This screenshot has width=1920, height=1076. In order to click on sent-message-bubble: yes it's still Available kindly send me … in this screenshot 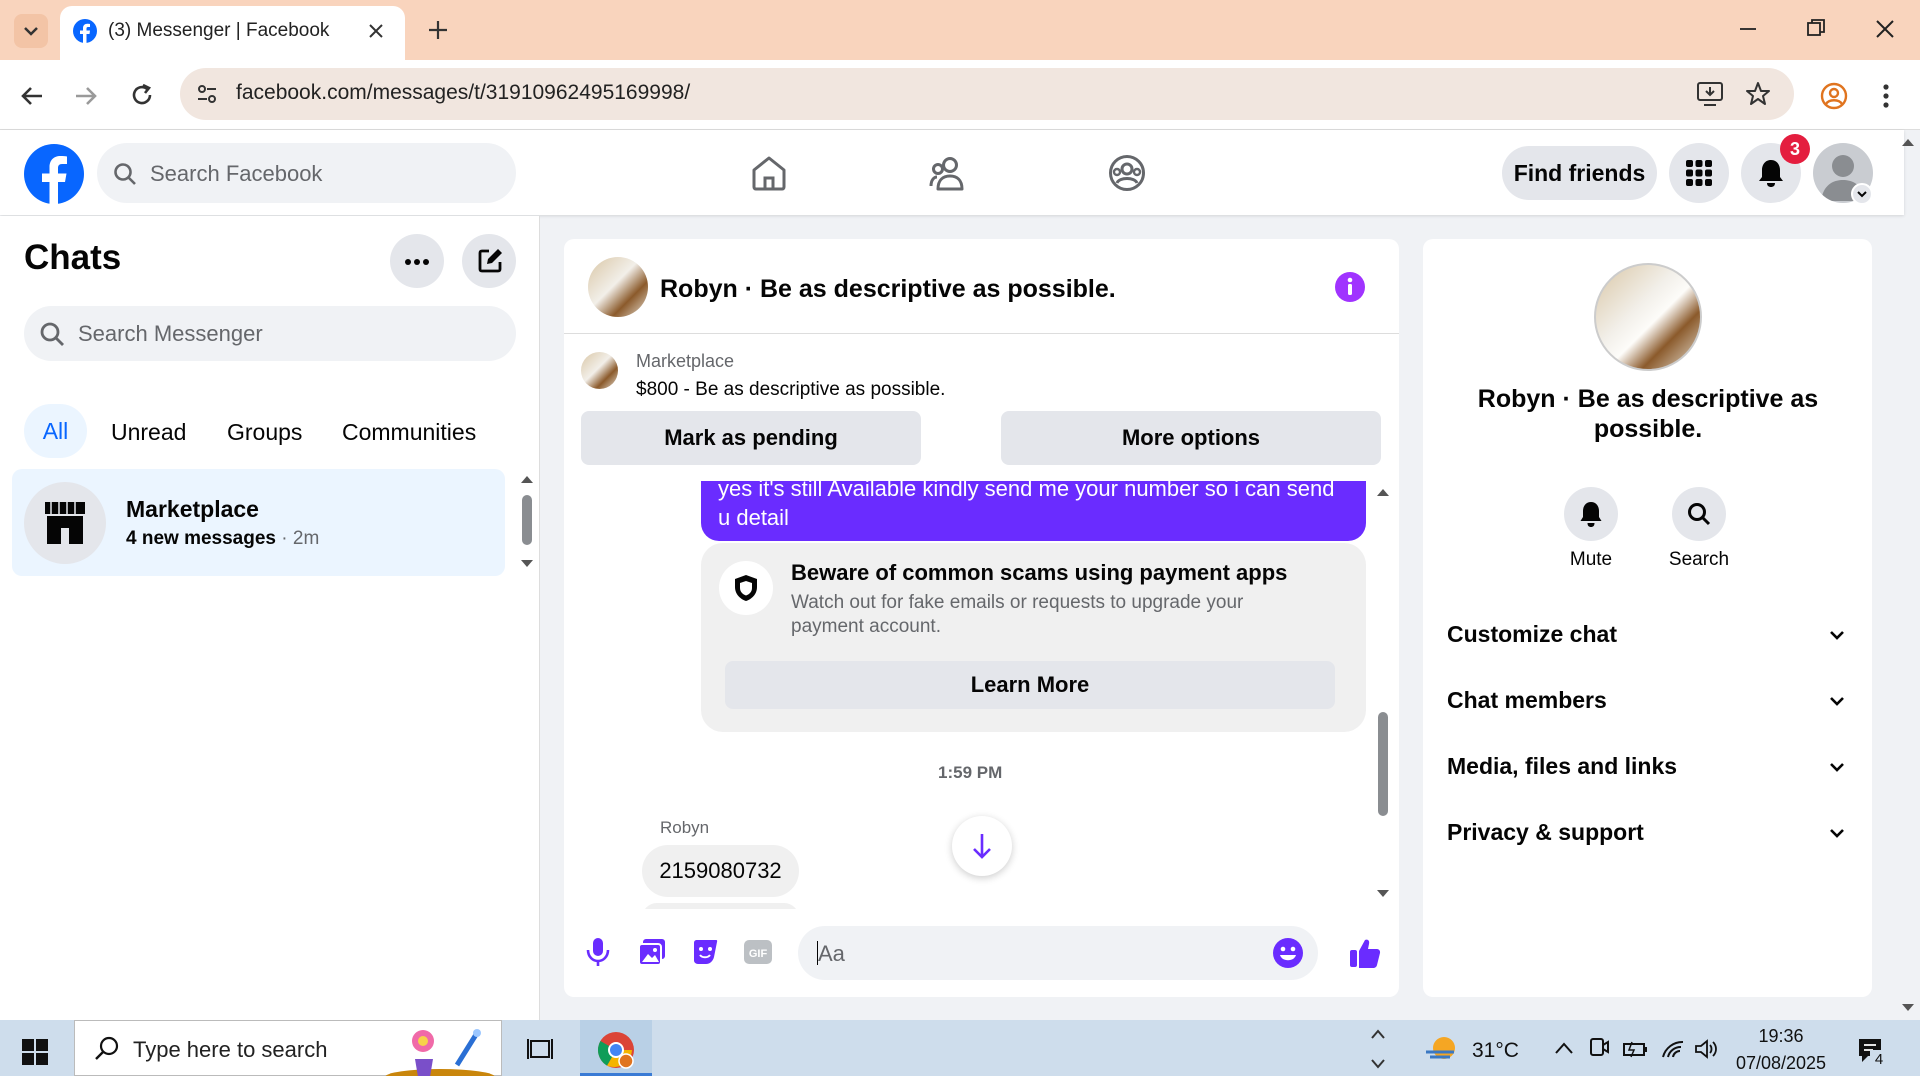, I will do `click(1033, 511)`.